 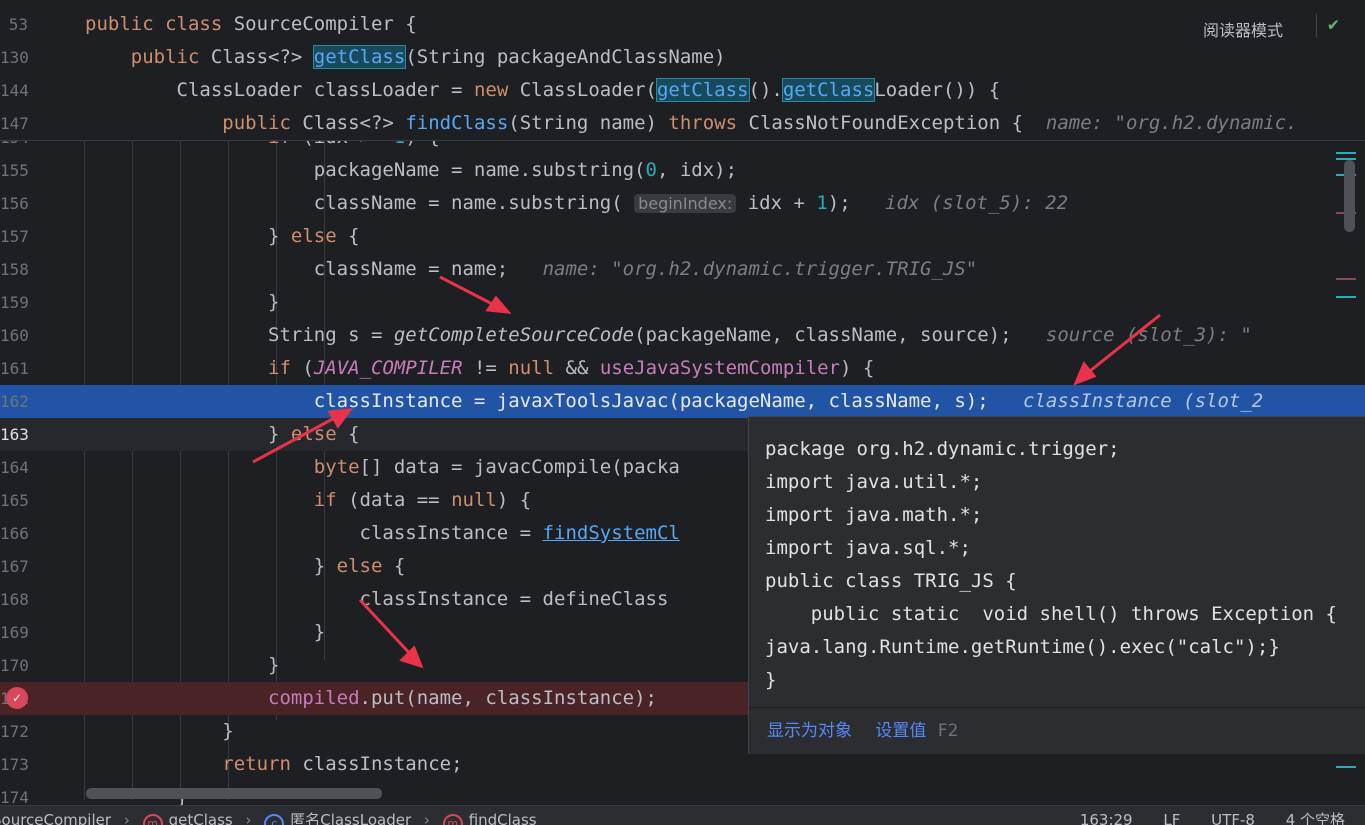 I want to click on line-number: 165, so click(x=14, y=500).